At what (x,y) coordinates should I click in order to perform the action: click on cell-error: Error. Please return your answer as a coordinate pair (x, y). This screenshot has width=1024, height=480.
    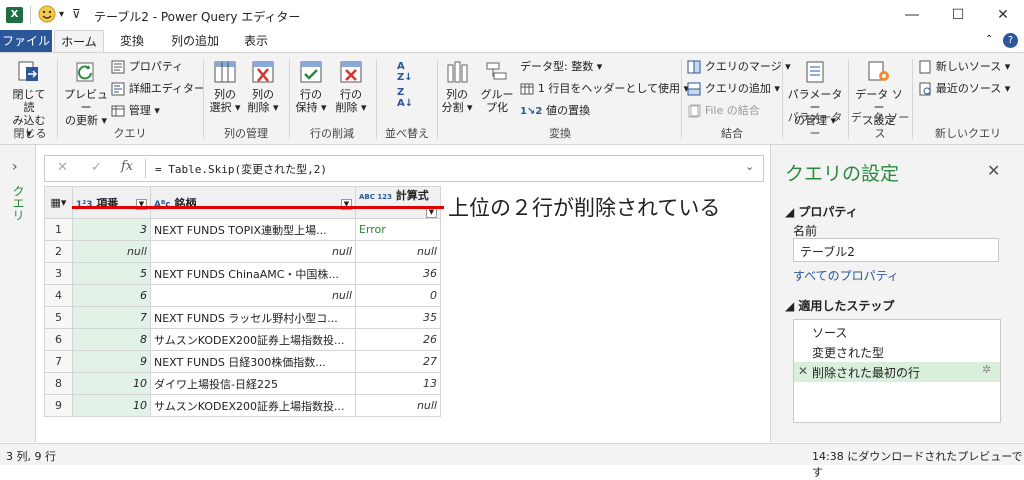
    Looking at the image, I should click on (398, 229).